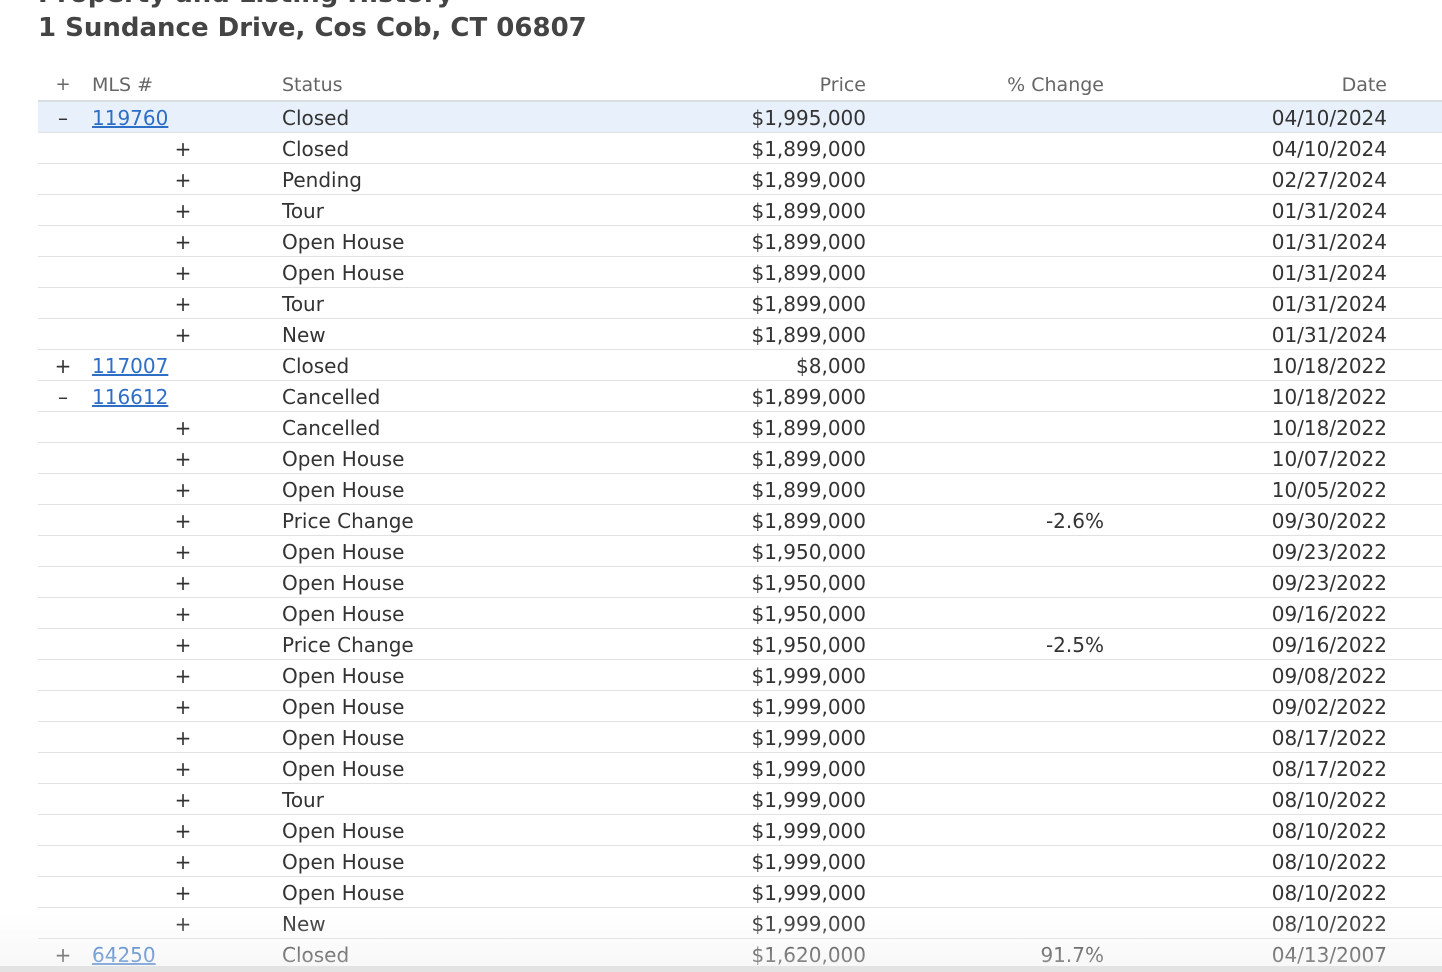  I want to click on date-cell: 09/23/2022, so click(1329, 552).